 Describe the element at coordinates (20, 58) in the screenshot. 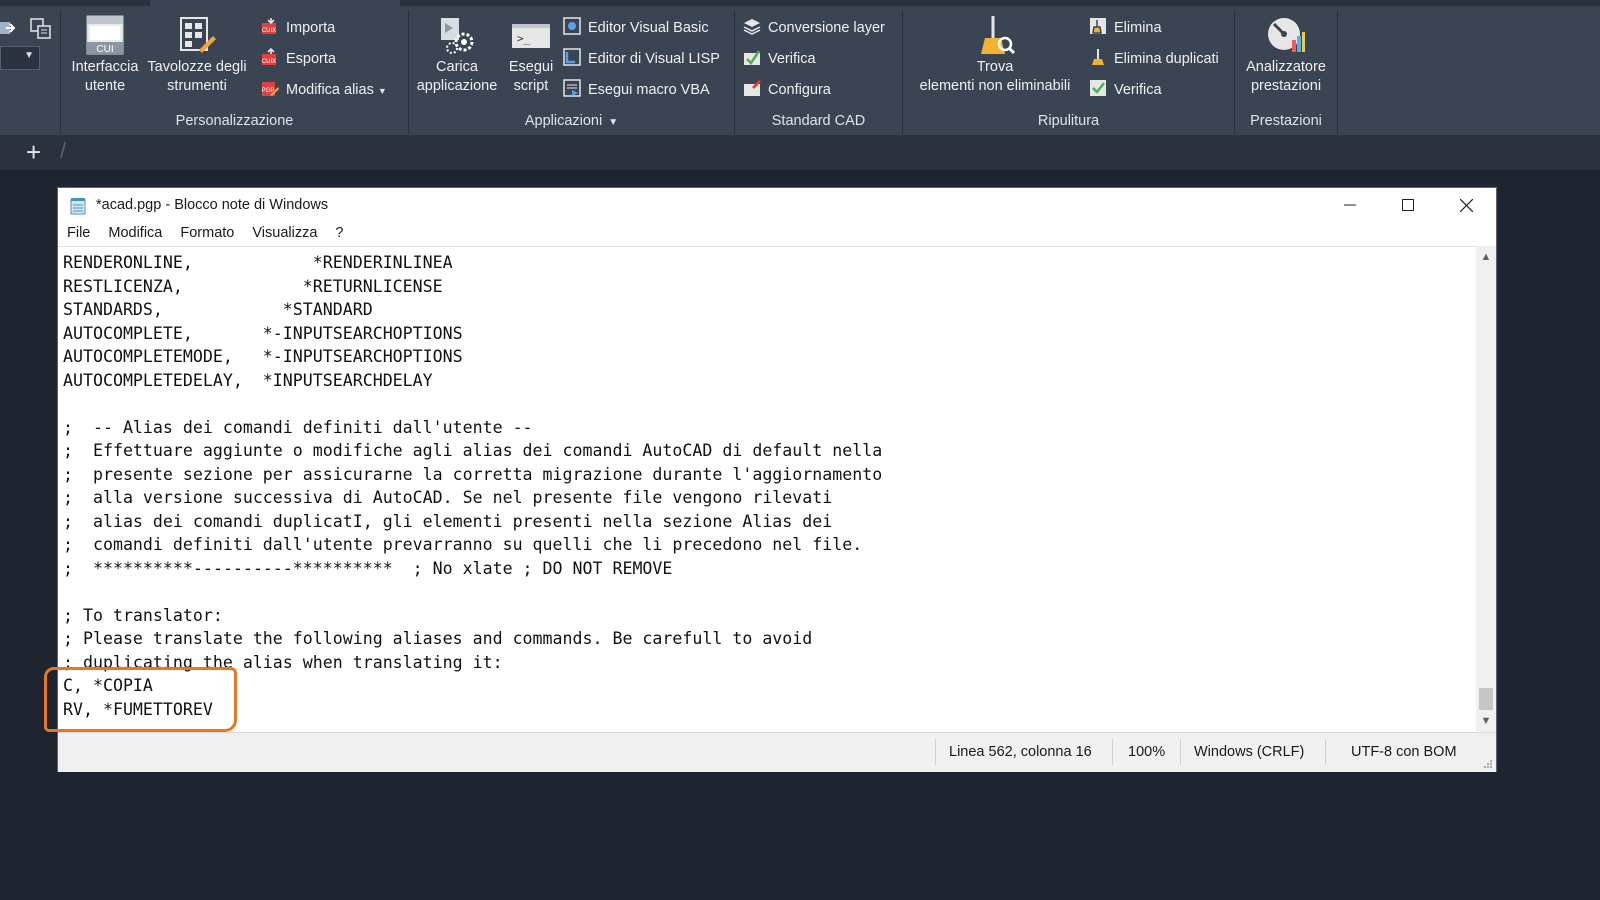

I see `workspace-dropdown: ▼` at that location.